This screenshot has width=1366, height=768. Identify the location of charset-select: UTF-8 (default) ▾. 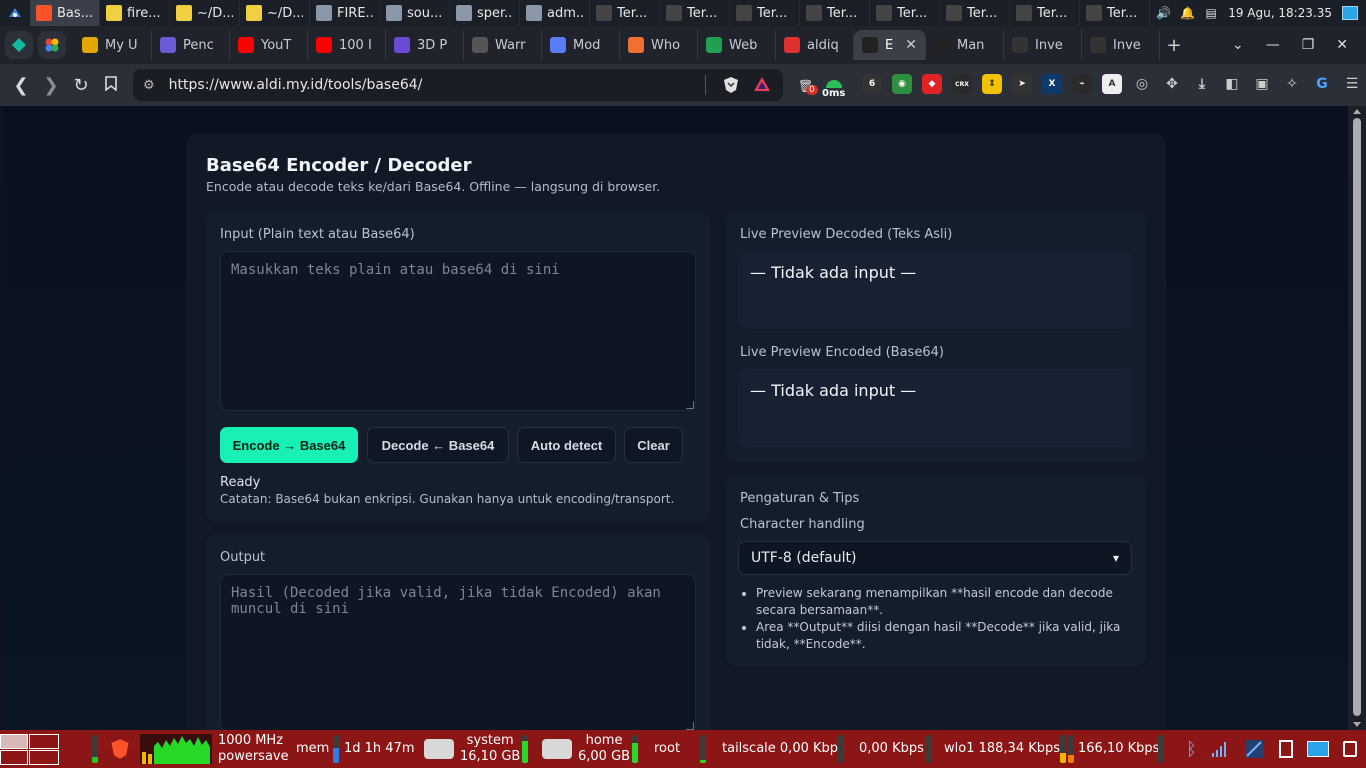
(935, 558).